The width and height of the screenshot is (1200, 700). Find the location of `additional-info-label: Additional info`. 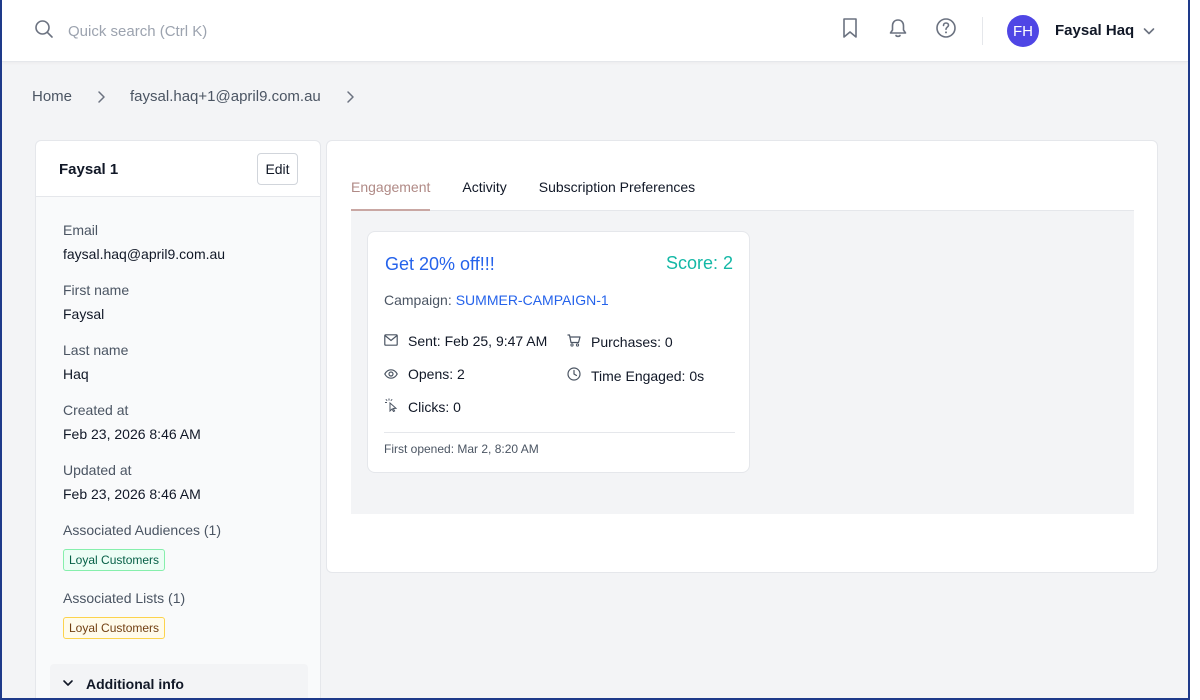

additional-info-label: Additional info is located at coordinates (135, 684).